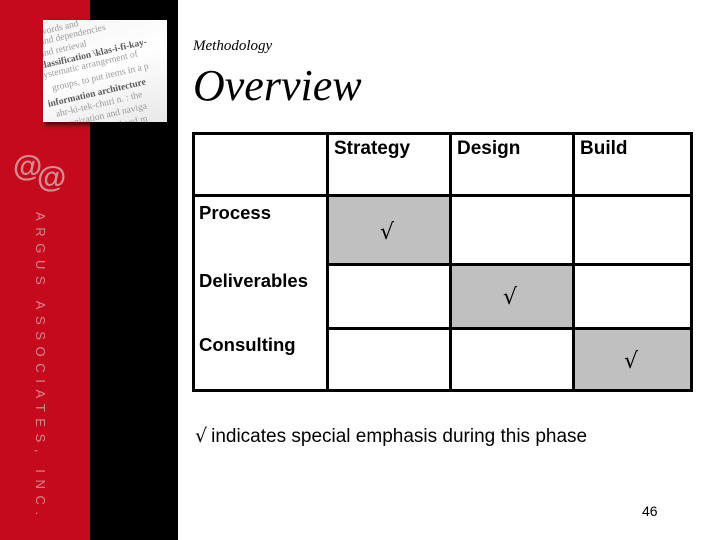  Describe the element at coordinates (233, 46) in the screenshot. I see `slide-subtitle: Methodology` at that location.